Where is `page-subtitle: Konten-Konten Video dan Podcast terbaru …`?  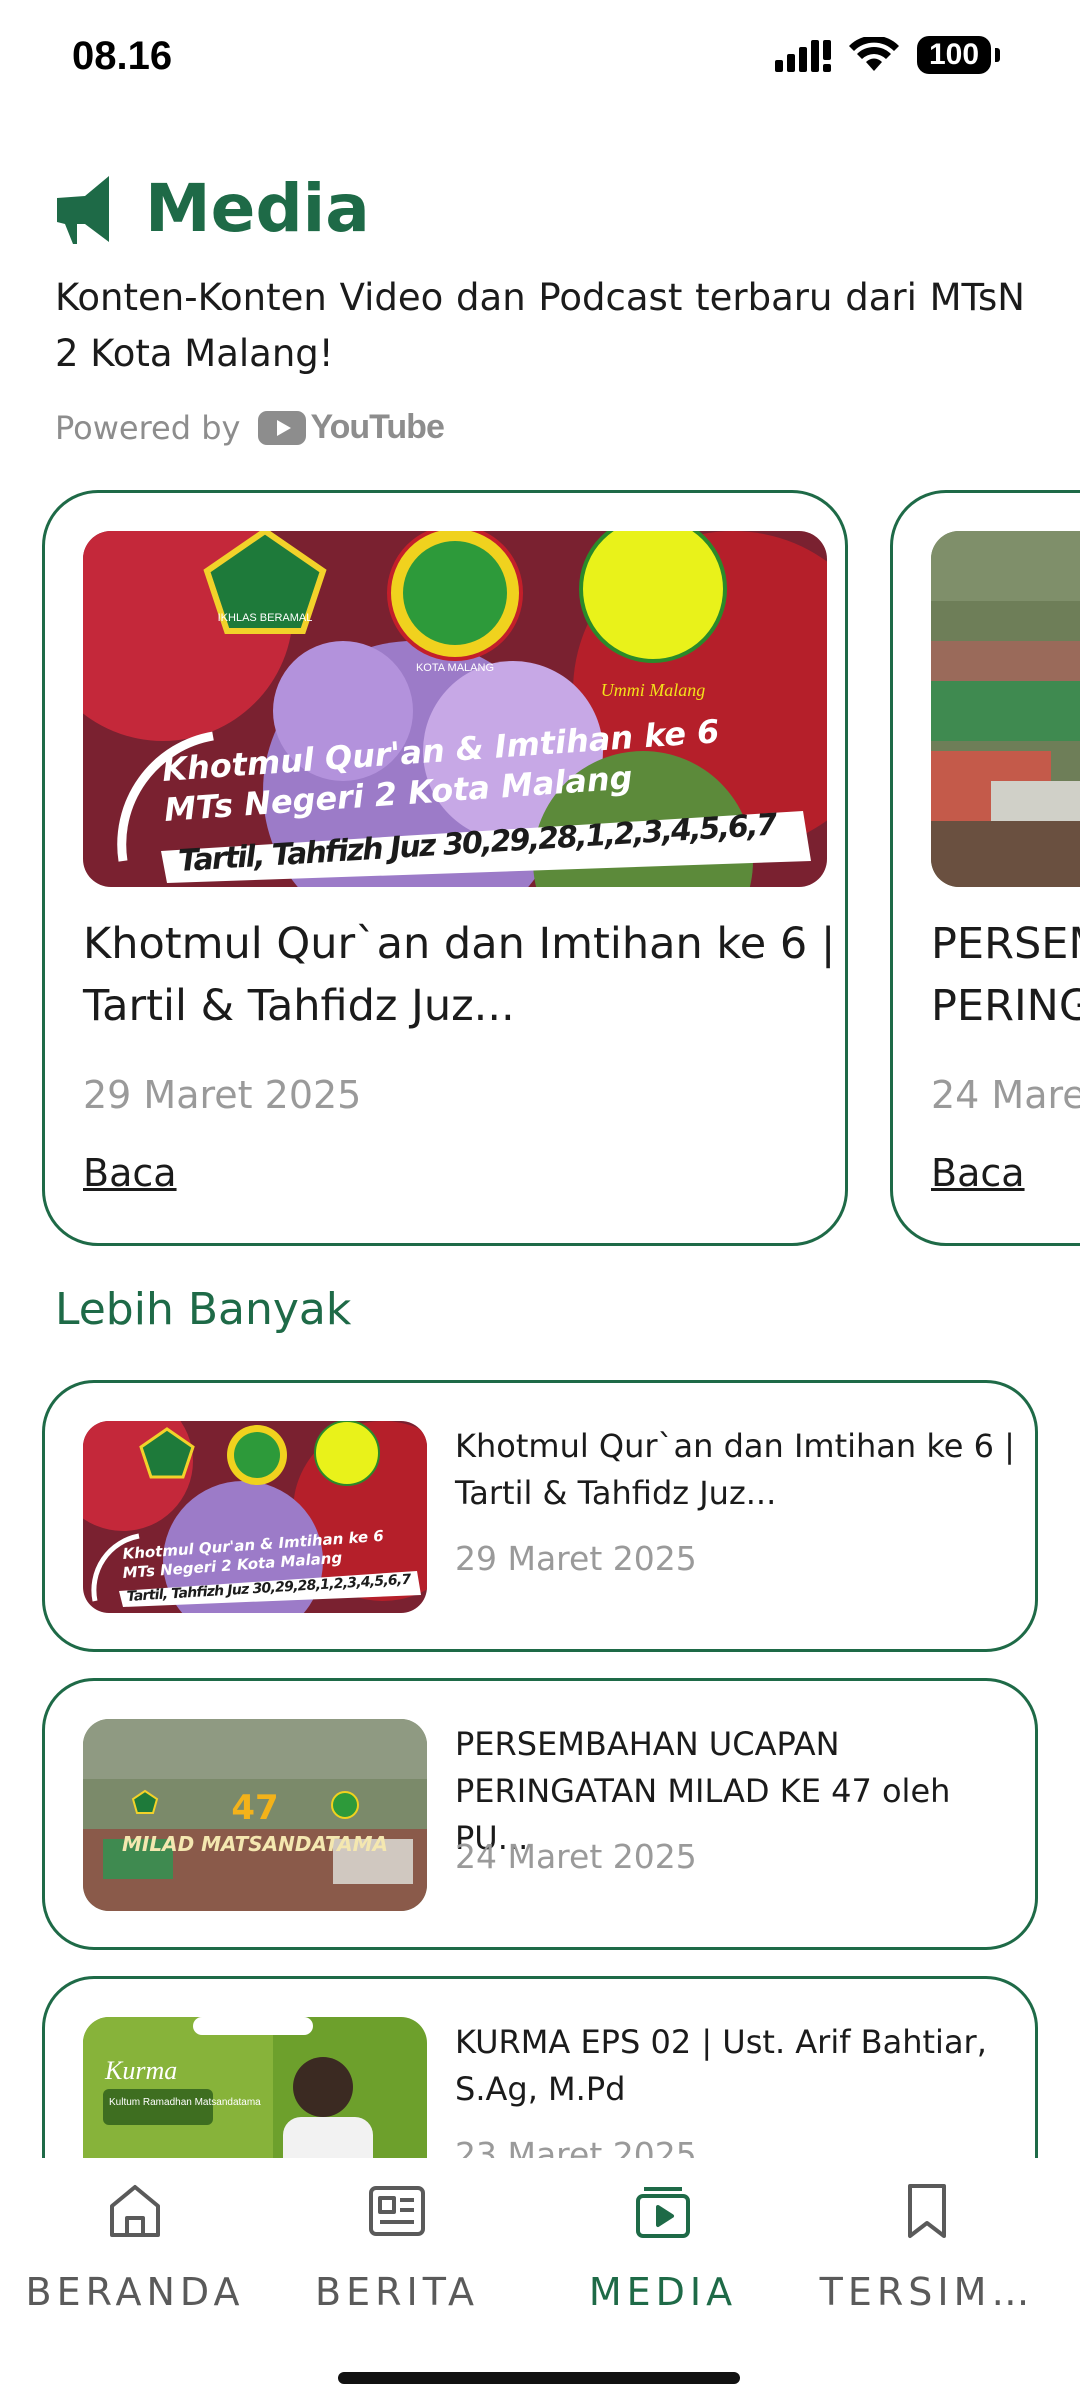
page-subtitle: Konten-Konten Video dan Podcast terbaru … is located at coordinates (540, 325).